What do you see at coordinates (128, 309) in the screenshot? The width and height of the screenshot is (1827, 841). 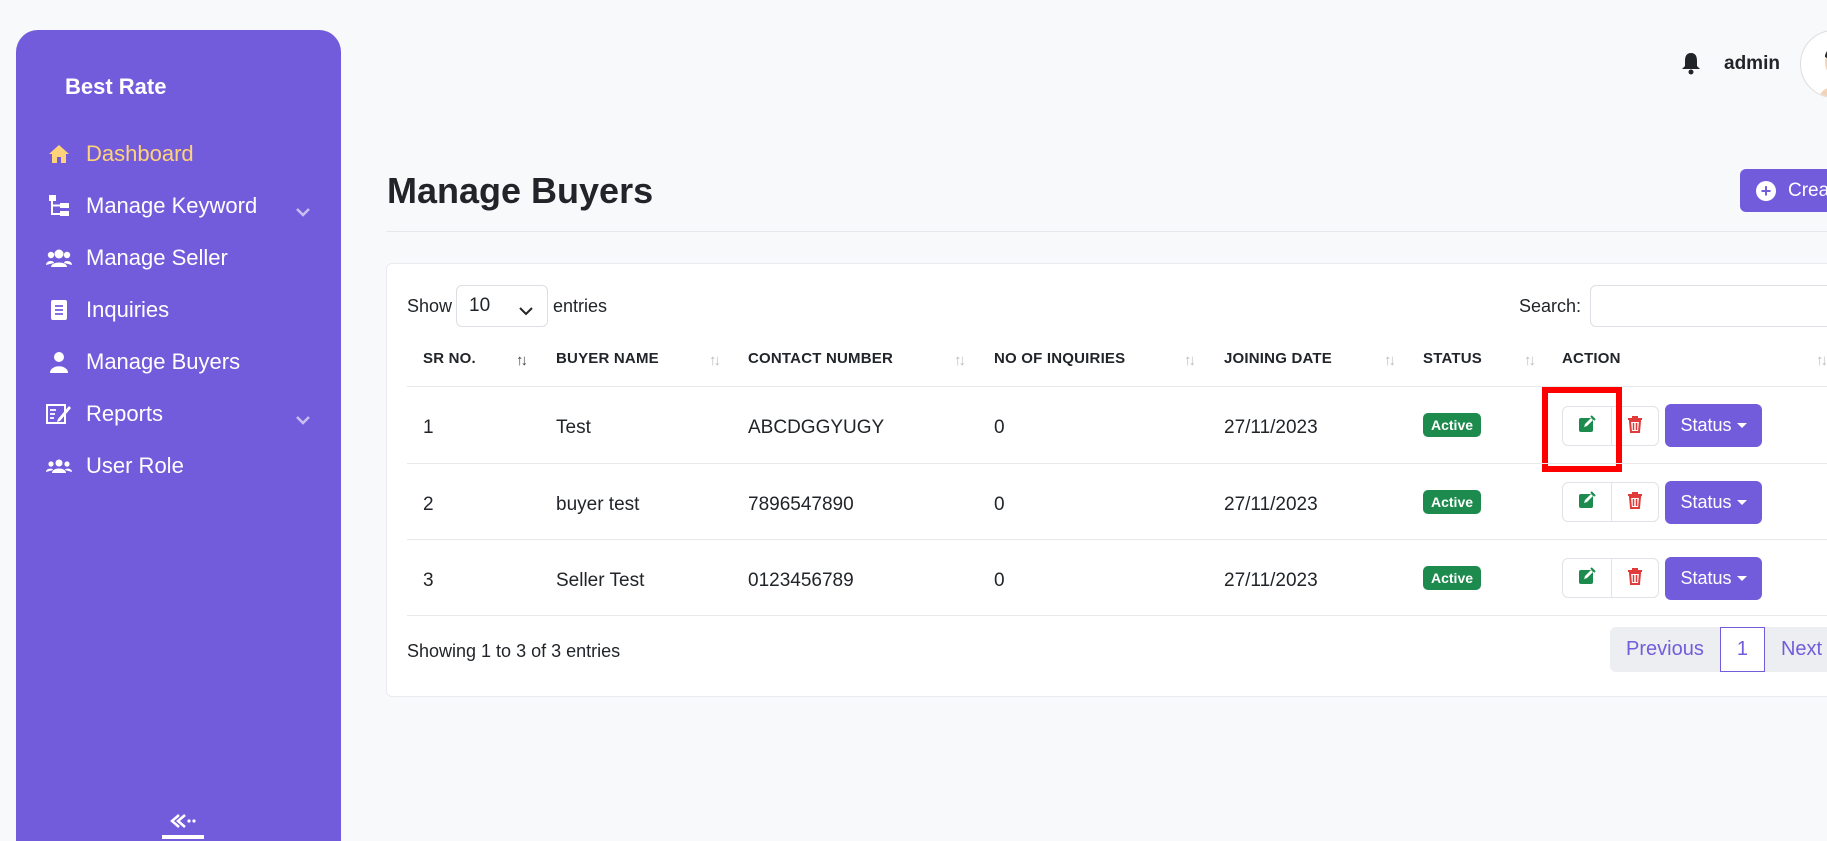 I see `sidebar-item-label: Inquiries` at bounding box center [128, 309].